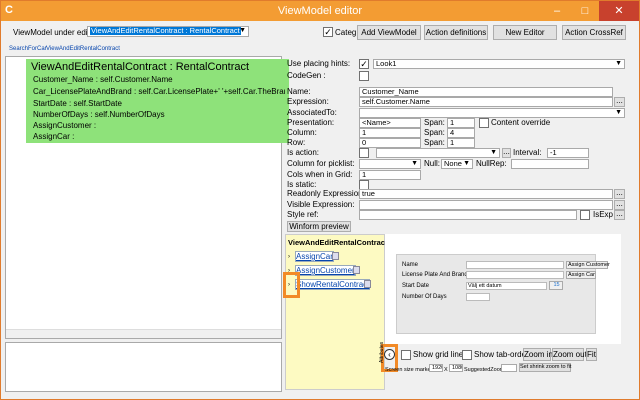  Describe the element at coordinates (588, 265) in the screenshot. I see `form-assign-customer-button: Assign Customer` at that location.